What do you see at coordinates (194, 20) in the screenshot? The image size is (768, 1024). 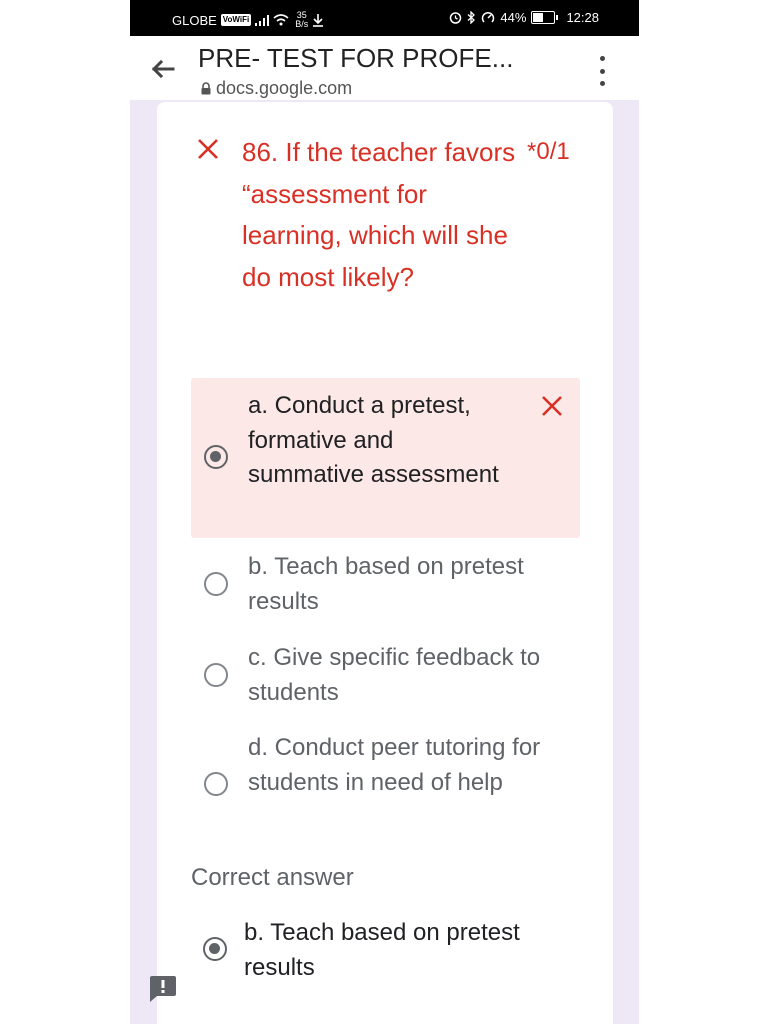 I see `carrier-name: GLOBE` at bounding box center [194, 20].